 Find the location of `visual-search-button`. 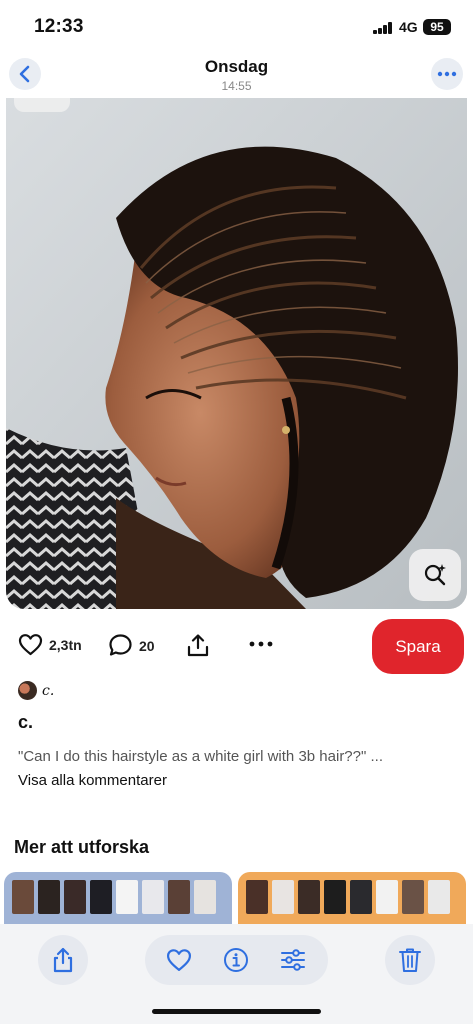

visual-search-button is located at coordinates (435, 575).